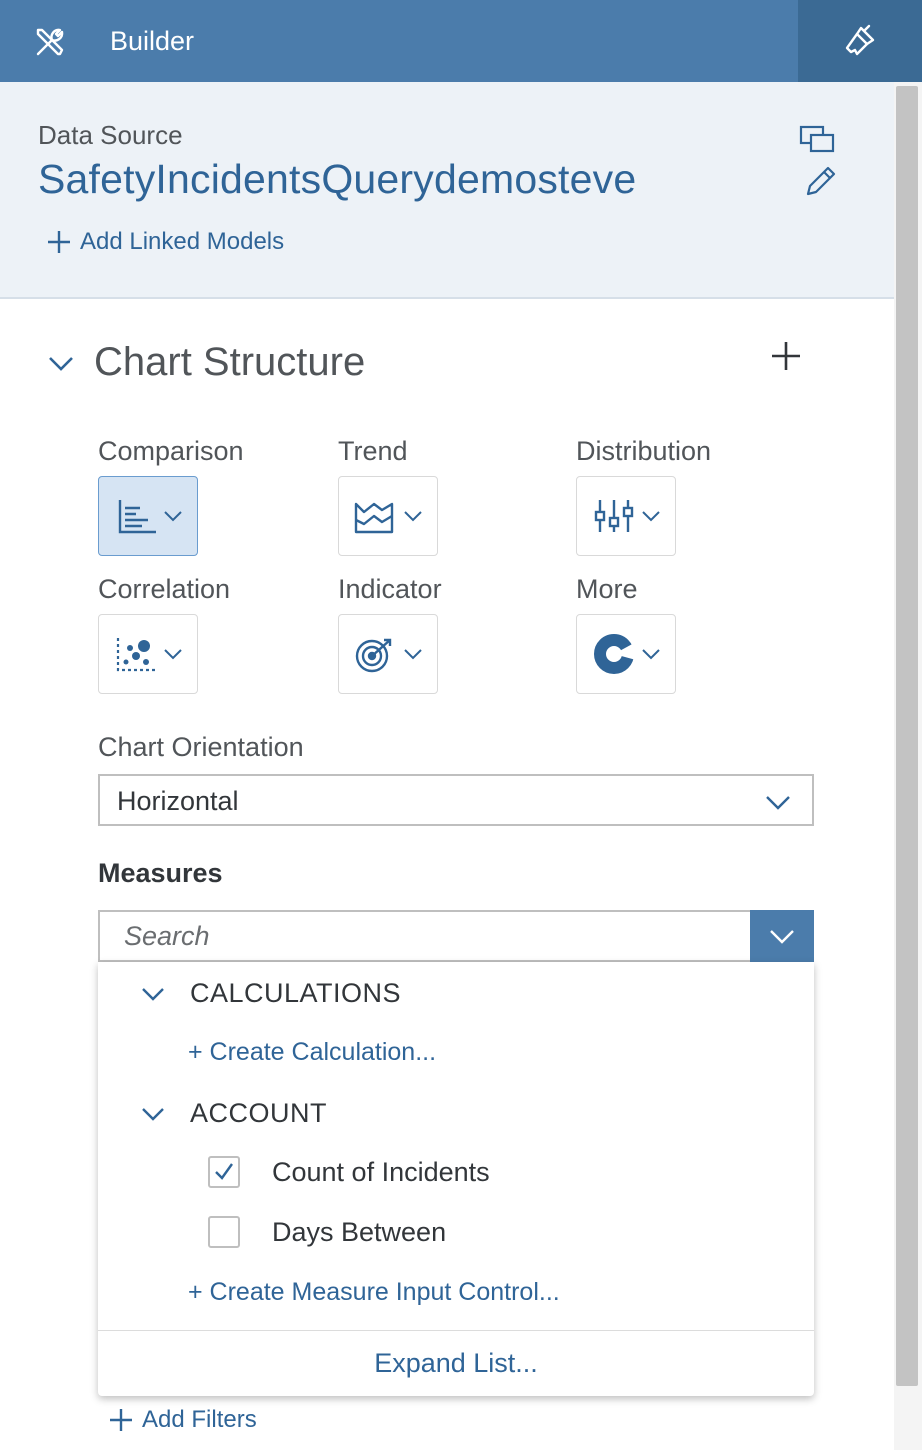 This screenshot has width=922, height=1450. I want to click on correlation-chart-button, so click(148, 654).